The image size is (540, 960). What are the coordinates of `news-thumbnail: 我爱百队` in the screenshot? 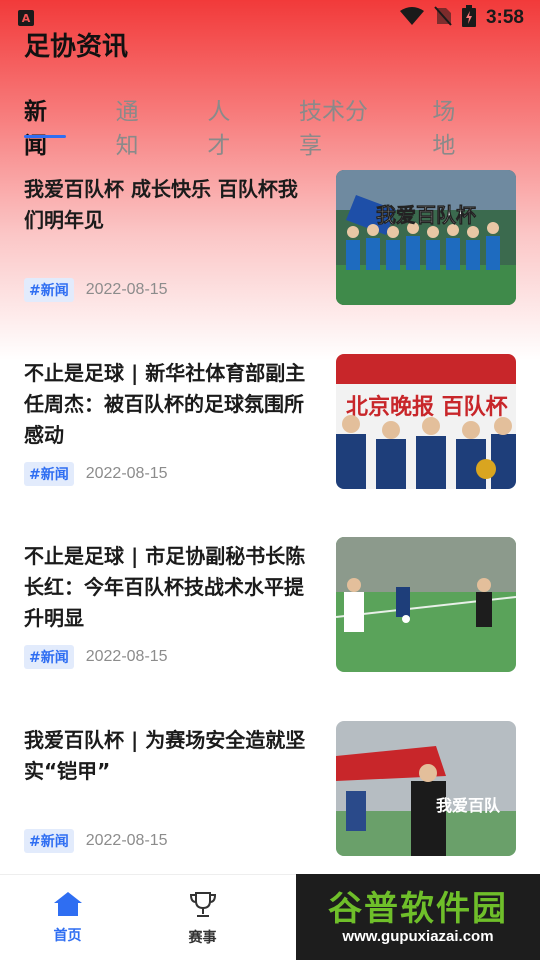 It's located at (426, 788).